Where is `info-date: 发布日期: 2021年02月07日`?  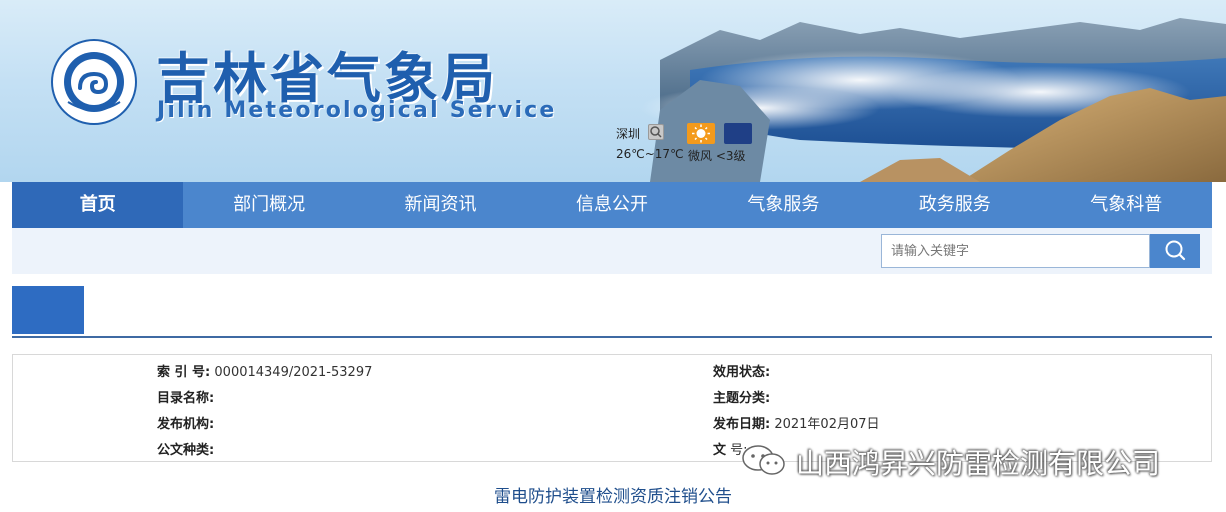
info-date: 发布日期: 2021年02月07日 is located at coordinates (796, 422).